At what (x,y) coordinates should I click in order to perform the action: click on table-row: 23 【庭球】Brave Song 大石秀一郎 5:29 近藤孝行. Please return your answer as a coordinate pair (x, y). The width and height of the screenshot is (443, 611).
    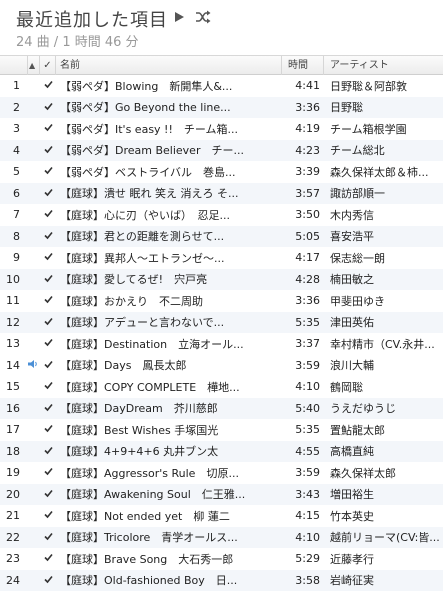
    Looking at the image, I should click on (221, 559).